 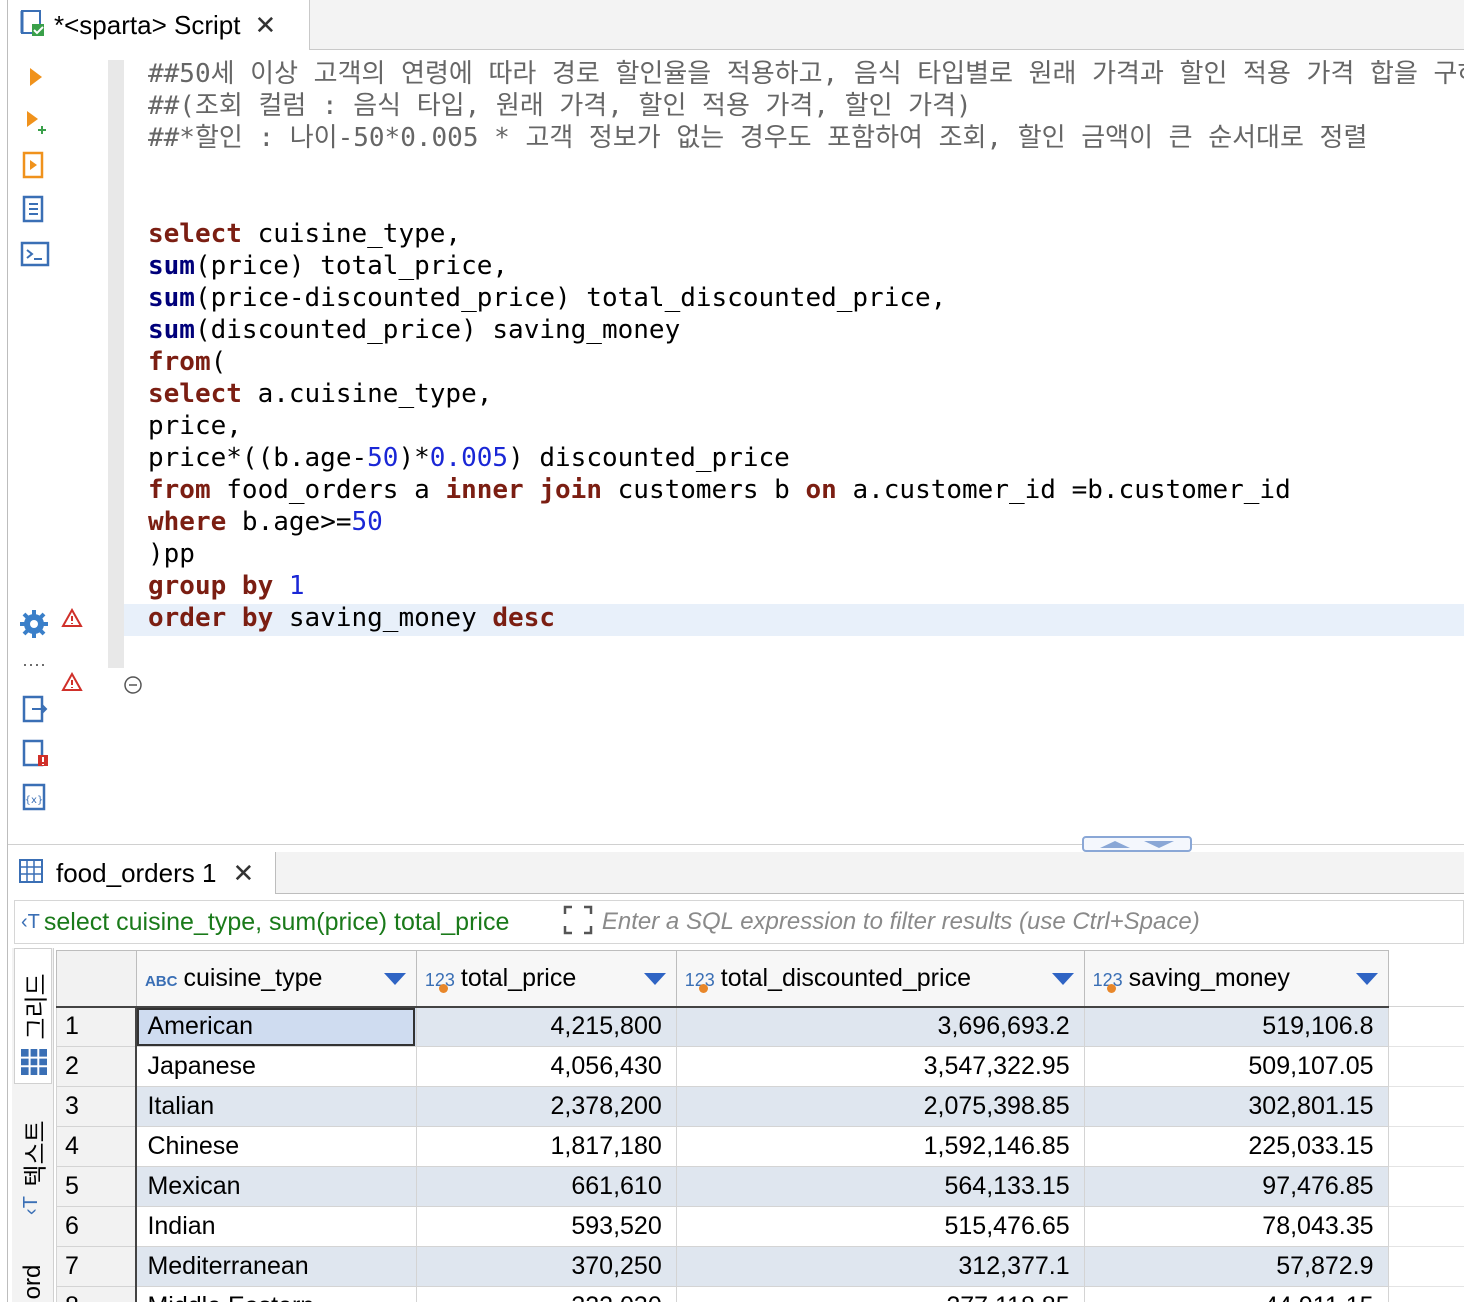 I want to click on view-tab-grid: 그리드, so click(x=33, y=1016).